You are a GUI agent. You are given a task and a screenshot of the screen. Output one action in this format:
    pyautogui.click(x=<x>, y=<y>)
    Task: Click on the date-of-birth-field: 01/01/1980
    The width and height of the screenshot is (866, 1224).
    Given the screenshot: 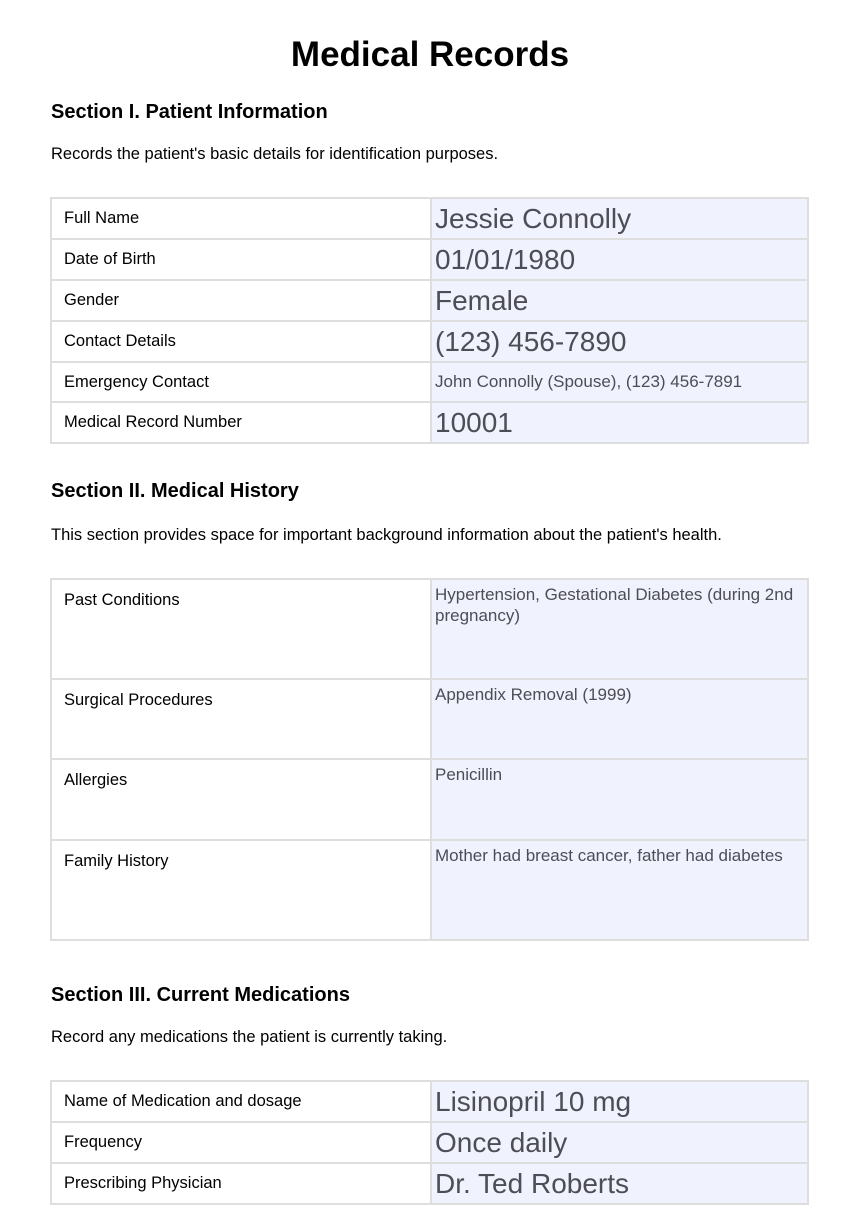 What is the action you would take?
    pyautogui.click(x=619, y=259)
    